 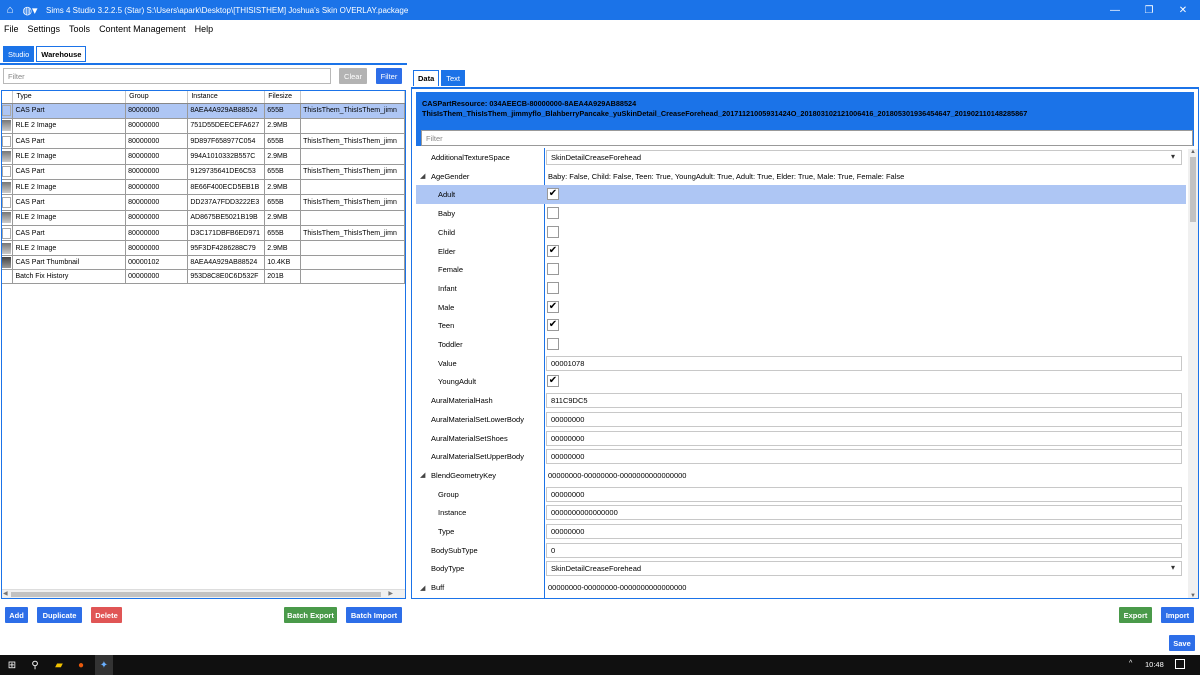 I want to click on batch-import-button: Batch Import, so click(x=374, y=615).